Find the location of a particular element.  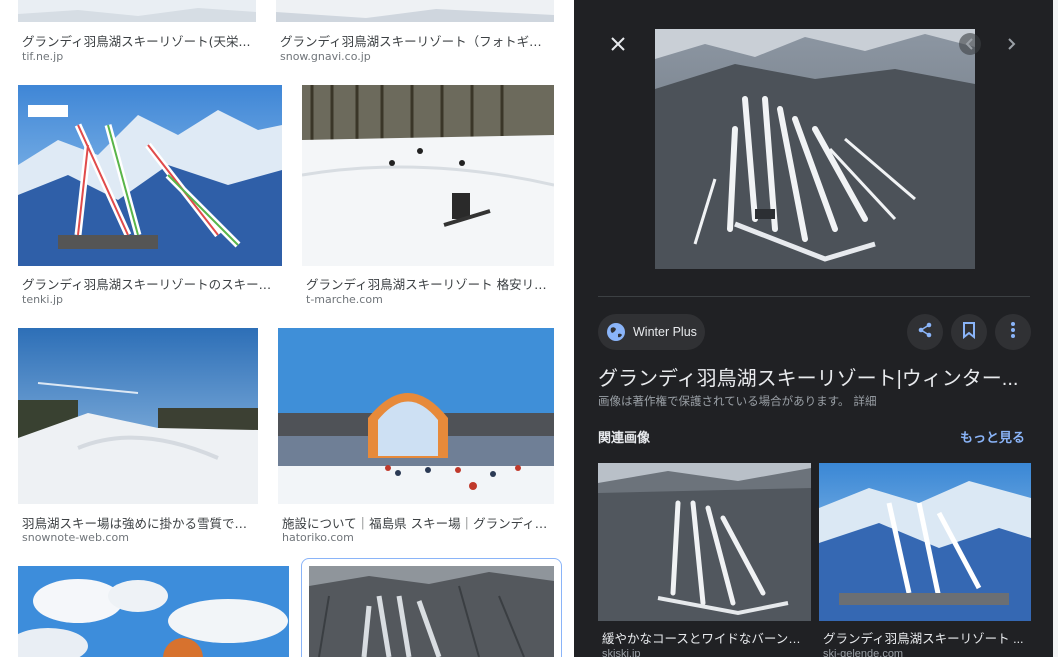

more-options-button is located at coordinates (1013, 332).